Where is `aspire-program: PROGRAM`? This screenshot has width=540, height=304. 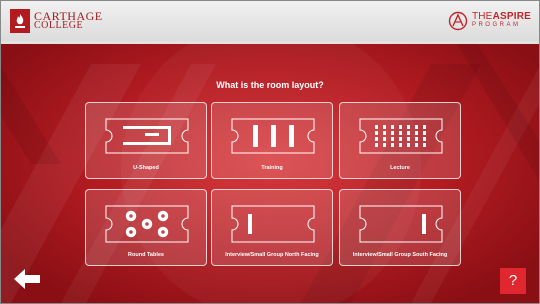
aspire-program: PROGRAM is located at coordinates (496, 25).